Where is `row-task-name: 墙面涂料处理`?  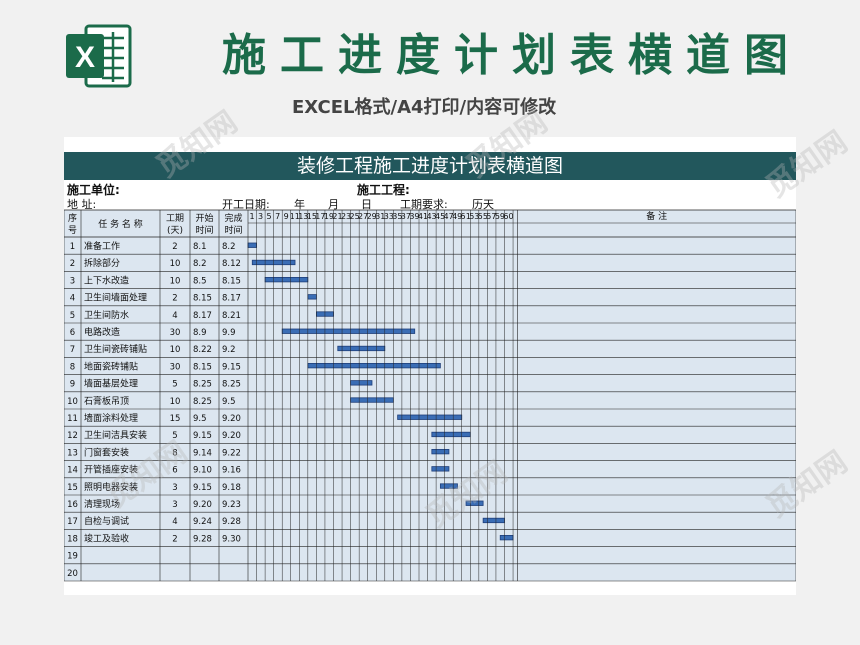
row-task-name: 墙面涂料处理 is located at coordinates (111, 418).